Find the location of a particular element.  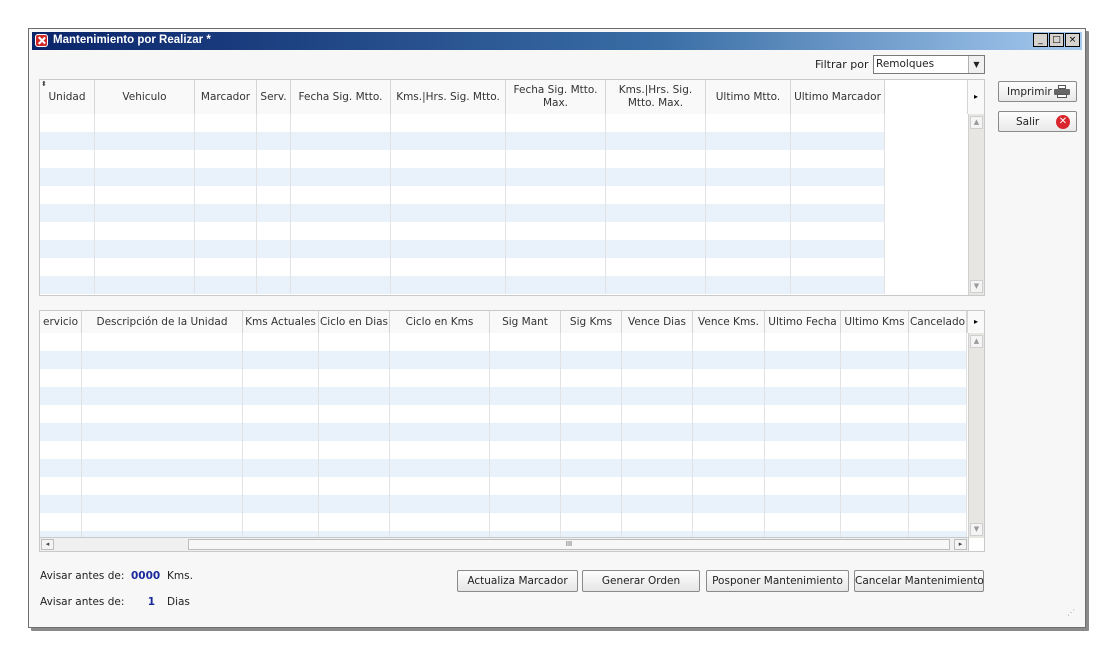

column-header: Cancelado is located at coordinates (938, 322).